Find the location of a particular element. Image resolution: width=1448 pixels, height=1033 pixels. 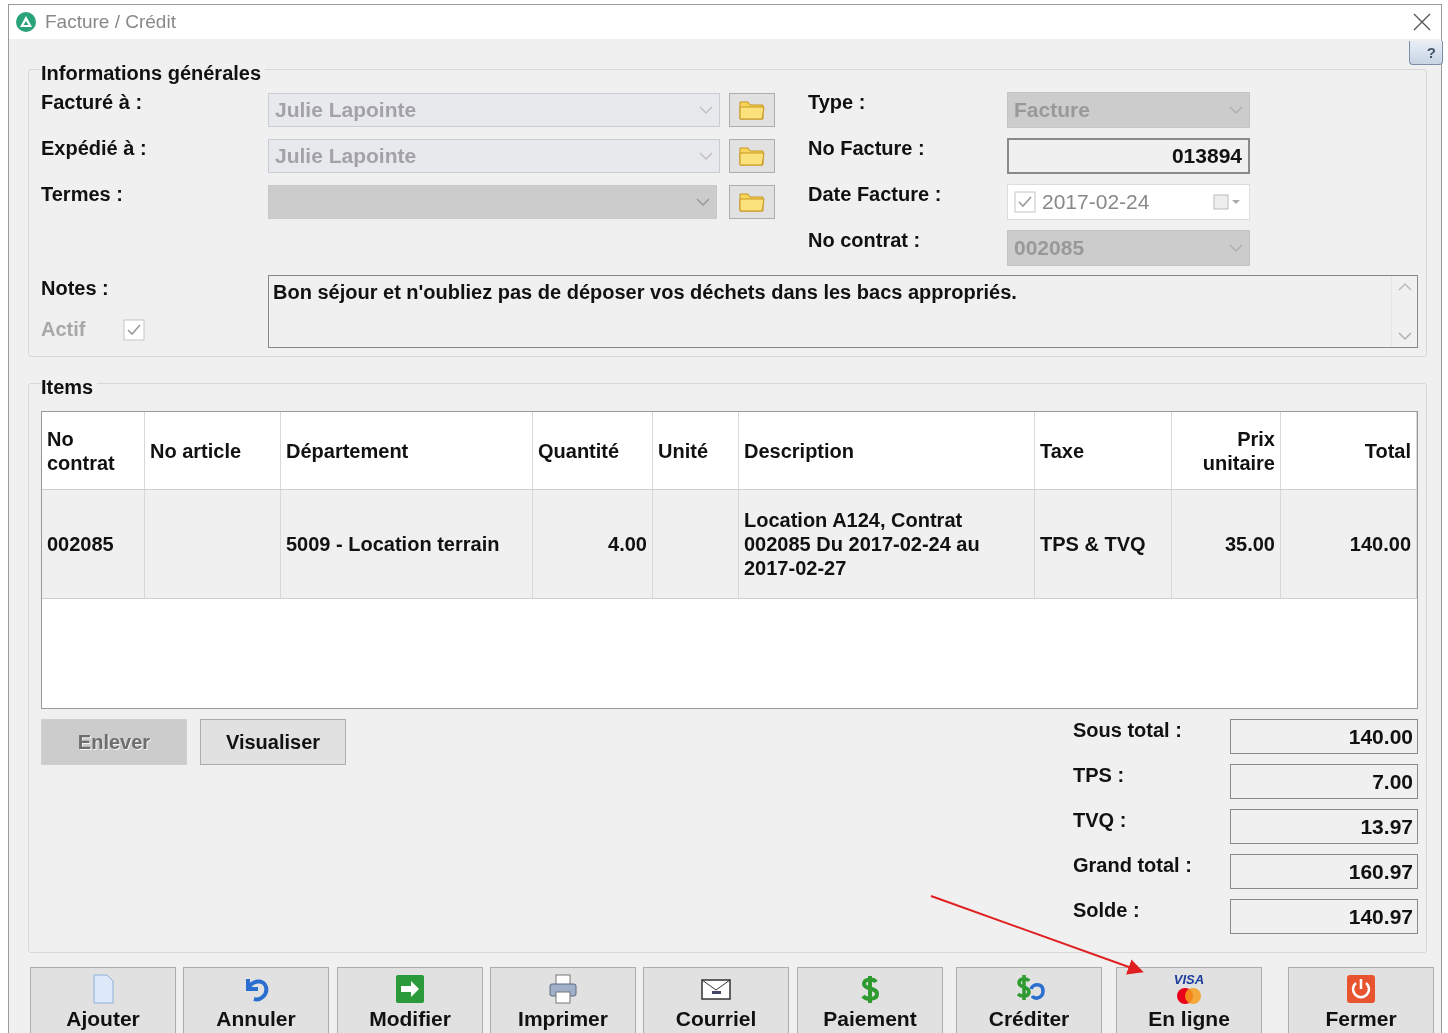

field-label: Type : is located at coordinates (837, 102).